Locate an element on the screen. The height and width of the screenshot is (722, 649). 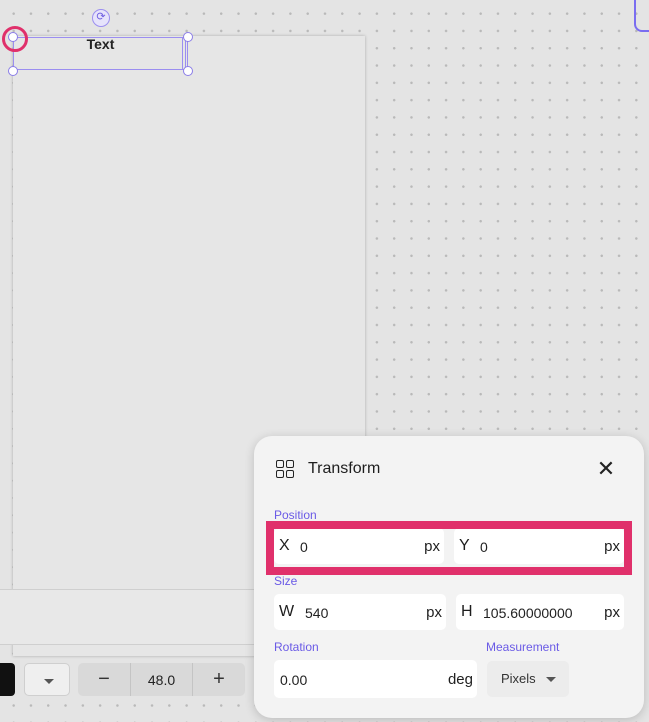
resize-handle-bottom-left is located at coordinates (13, 71).